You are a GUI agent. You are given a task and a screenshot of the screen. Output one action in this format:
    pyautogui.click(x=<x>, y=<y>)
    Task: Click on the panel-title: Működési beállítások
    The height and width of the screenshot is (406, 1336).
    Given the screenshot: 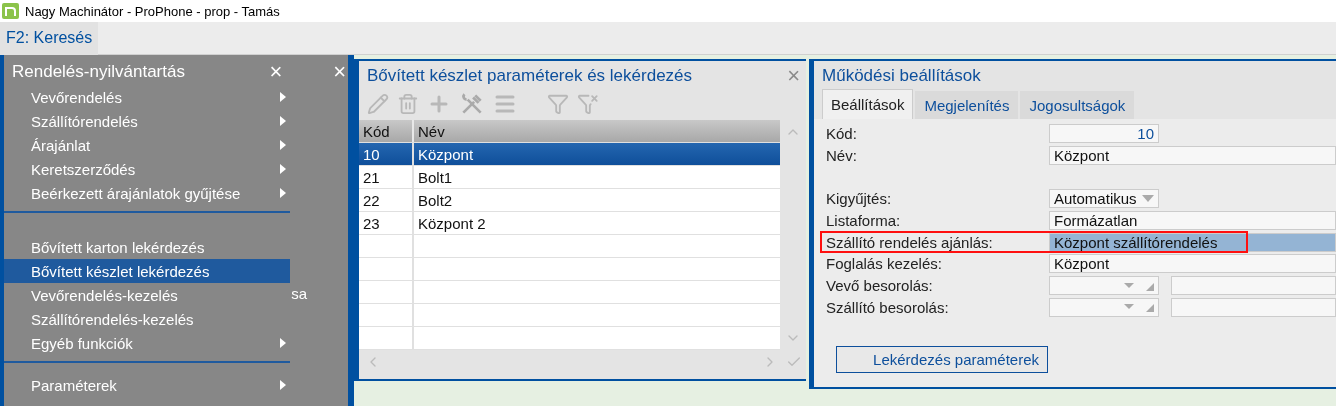 What is the action you would take?
    pyautogui.click(x=901, y=75)
    